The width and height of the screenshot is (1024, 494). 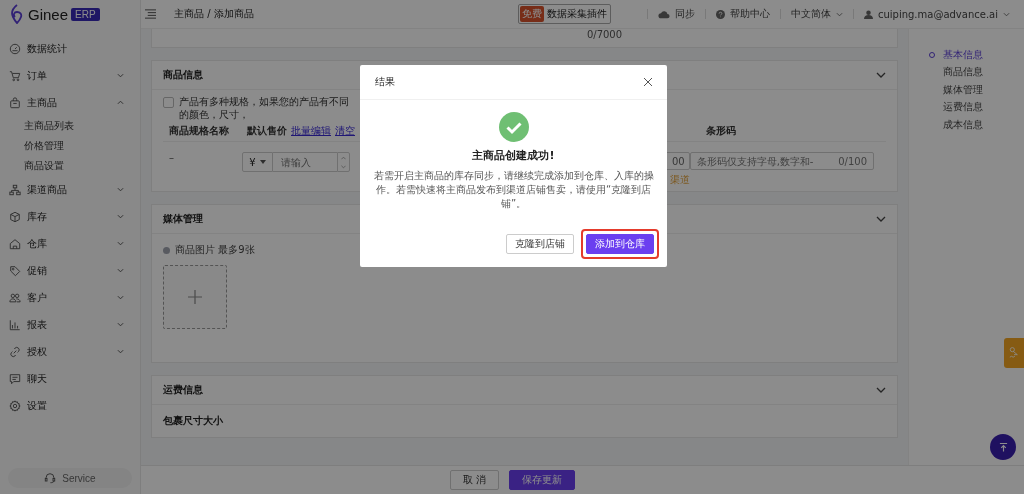 What do you see at coordinates (343, 157) in the screenshot?
I see `chevron-up-icon` at bounding box center [343, 157].